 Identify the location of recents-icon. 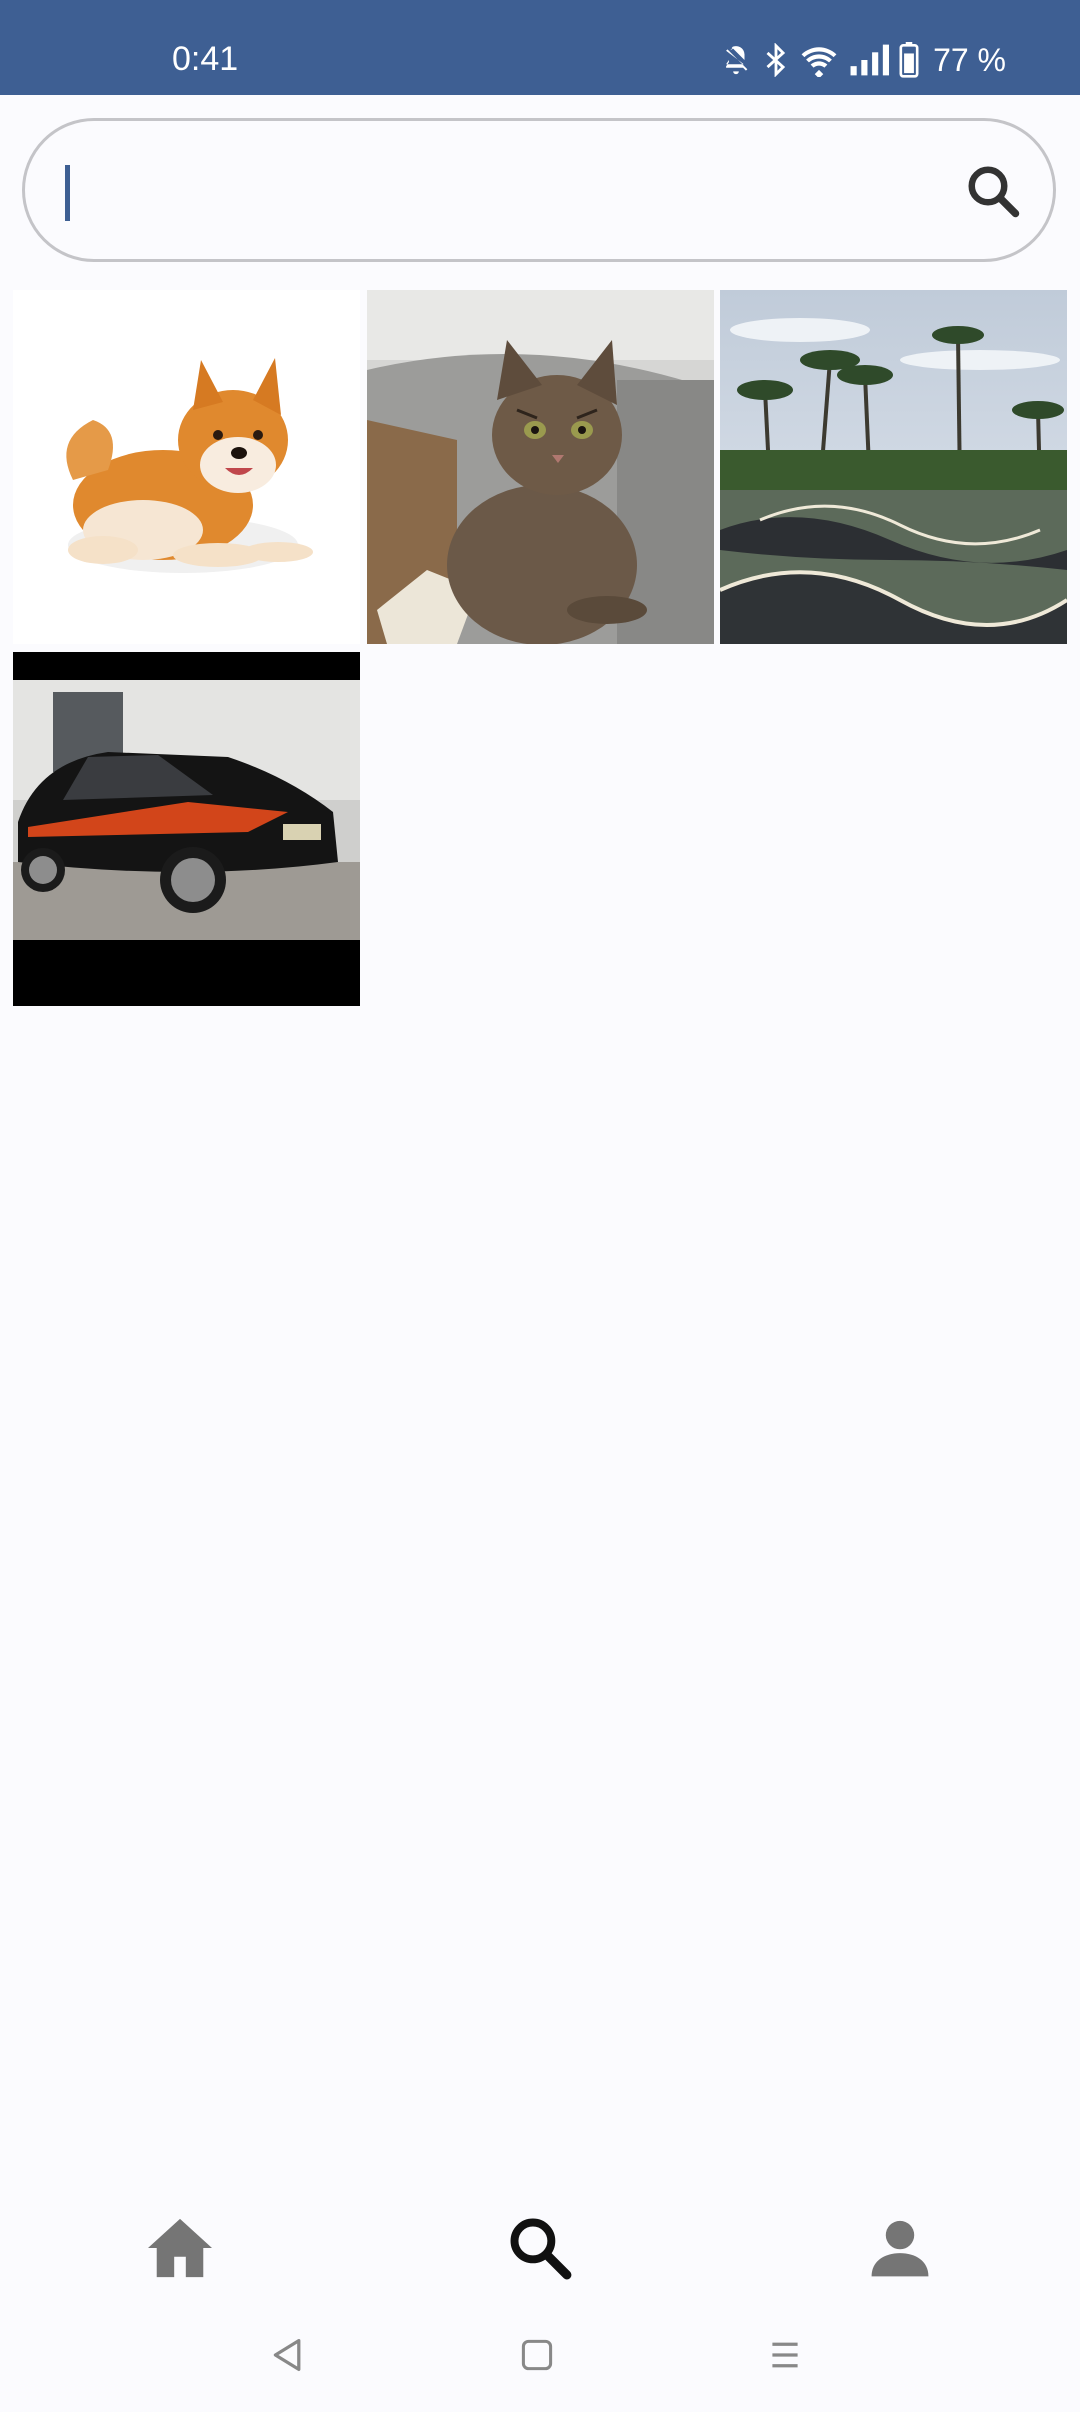
(785, 2357).